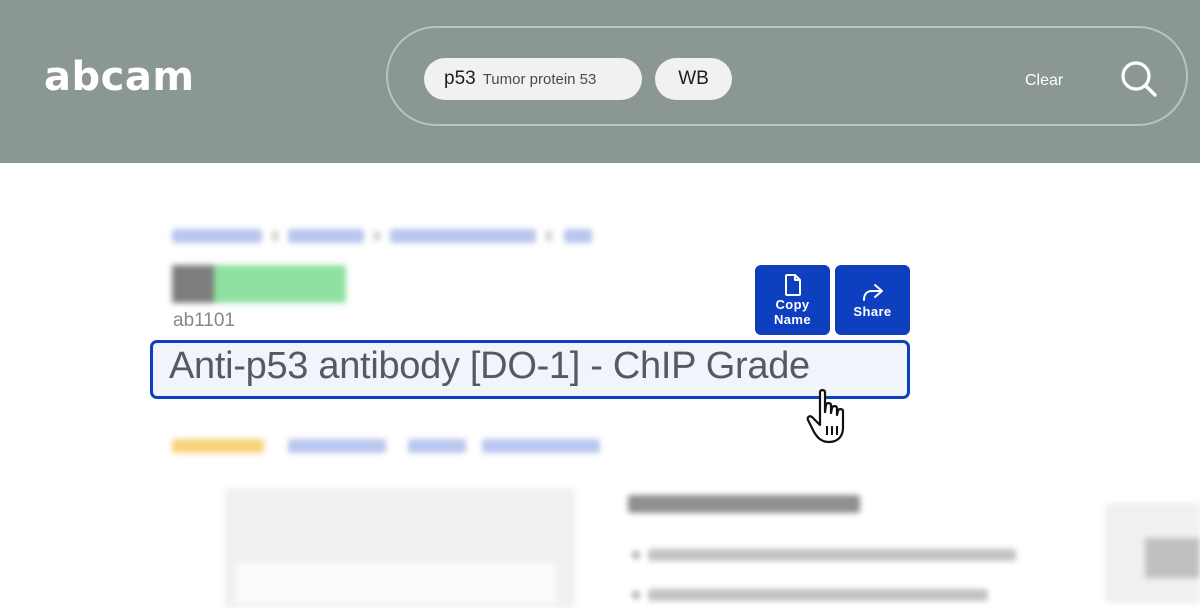  Describe the element at coordinates (204, 320) in the screenshot. I see `product-sku: ab1101` at that location.